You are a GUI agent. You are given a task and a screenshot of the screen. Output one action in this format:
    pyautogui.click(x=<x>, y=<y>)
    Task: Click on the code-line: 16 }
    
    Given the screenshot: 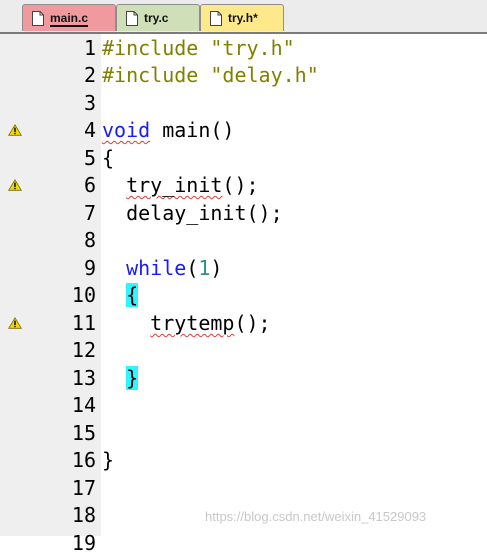 What is the action you would take?
    pyautogui.click(x=243, y=459)
    